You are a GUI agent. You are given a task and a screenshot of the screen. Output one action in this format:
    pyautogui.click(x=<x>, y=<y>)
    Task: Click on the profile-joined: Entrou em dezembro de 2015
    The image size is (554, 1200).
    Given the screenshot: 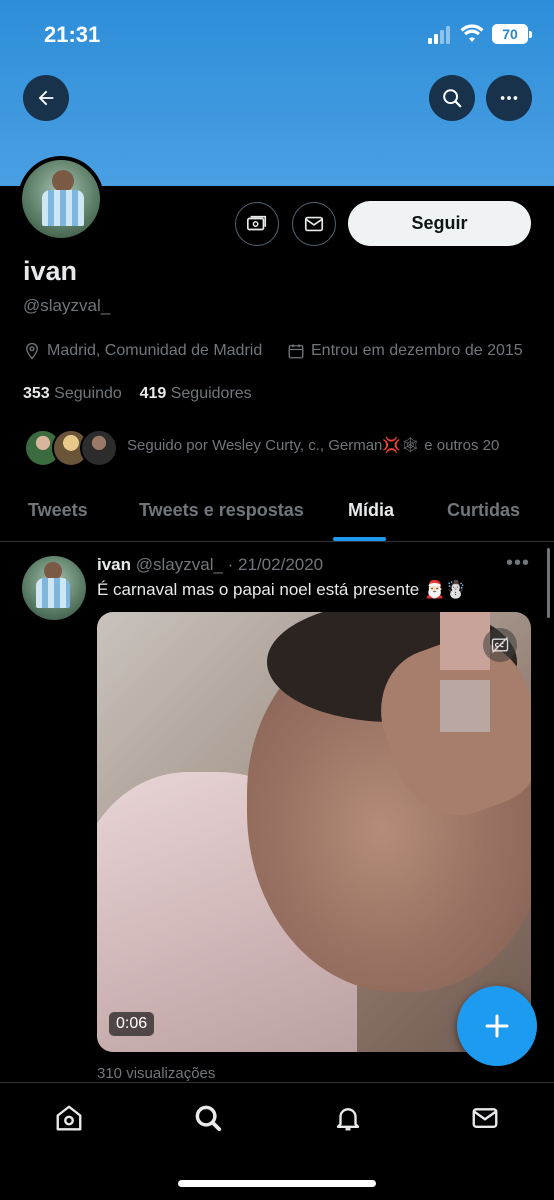 What is the action you would take?
    pyautogui.click(x=417, y=350)
    